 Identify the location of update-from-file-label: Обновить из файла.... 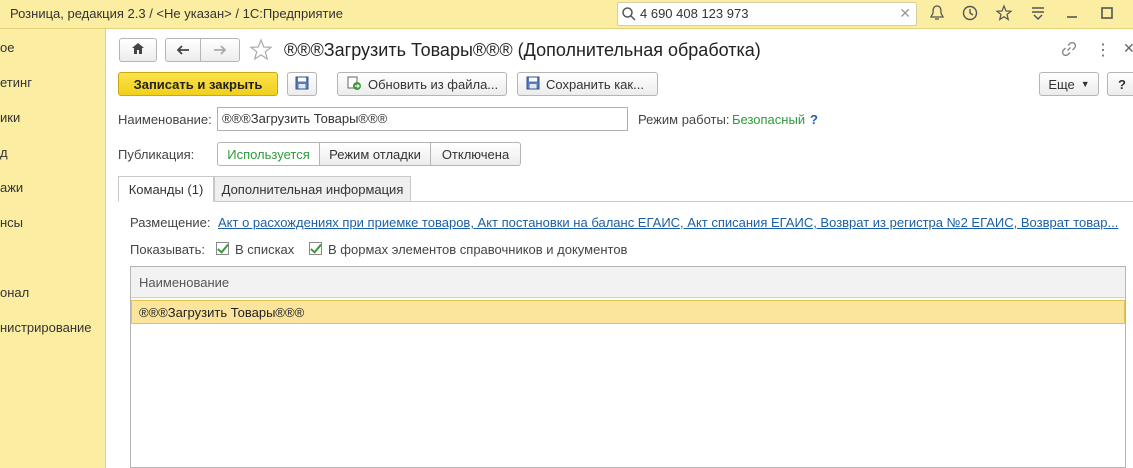
(433, 84).